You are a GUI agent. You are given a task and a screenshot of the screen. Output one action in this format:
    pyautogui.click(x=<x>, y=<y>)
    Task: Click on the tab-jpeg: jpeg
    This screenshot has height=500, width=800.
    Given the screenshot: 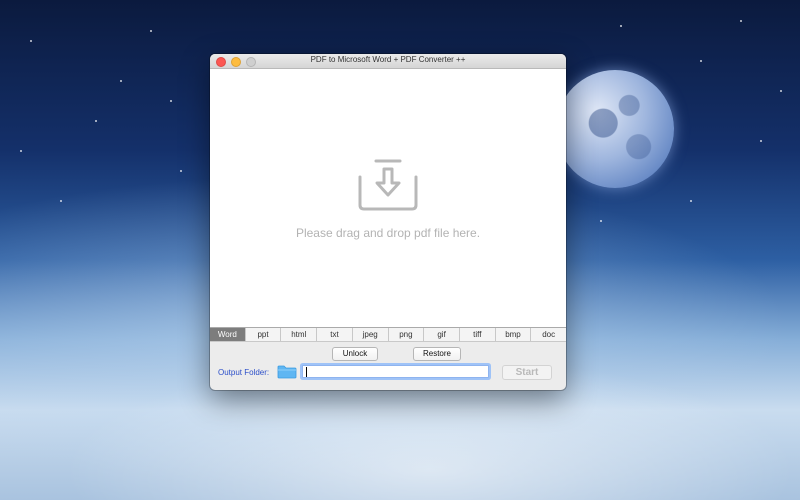 What is the action you would take?
    pyautogui.click(x=371, y=334)
    